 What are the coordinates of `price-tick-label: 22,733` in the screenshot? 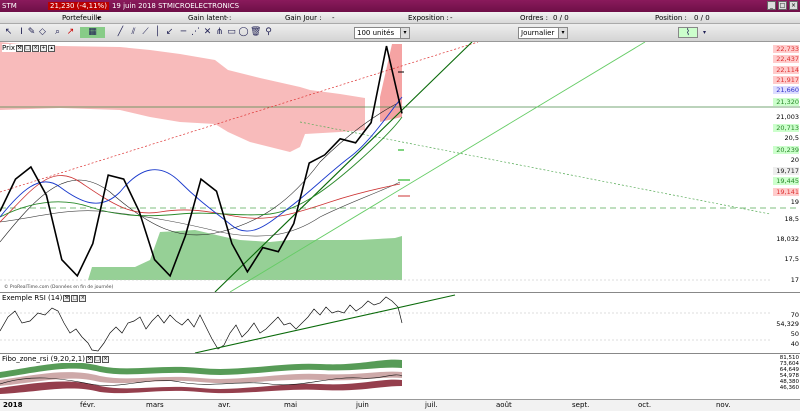 It's located at (786, 49).